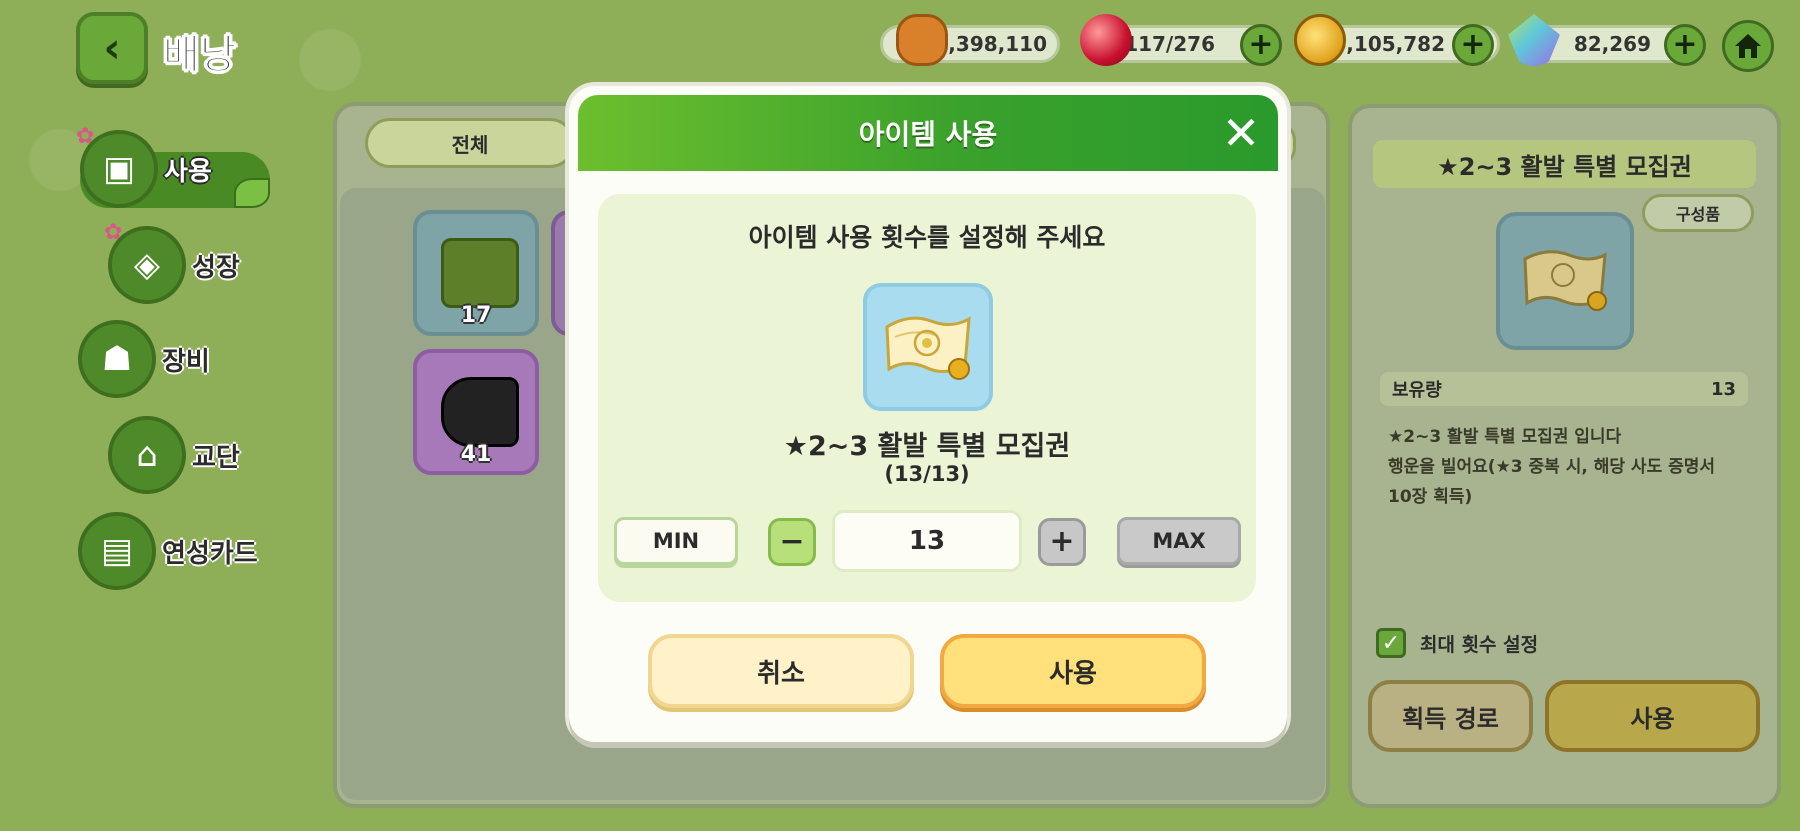 The height and width of the screenshot is (831, 1800). What do you see at coordinates (1179, 541) in the screenshot?
I see `max-button: MAX` at bounding box center [1179, 541].